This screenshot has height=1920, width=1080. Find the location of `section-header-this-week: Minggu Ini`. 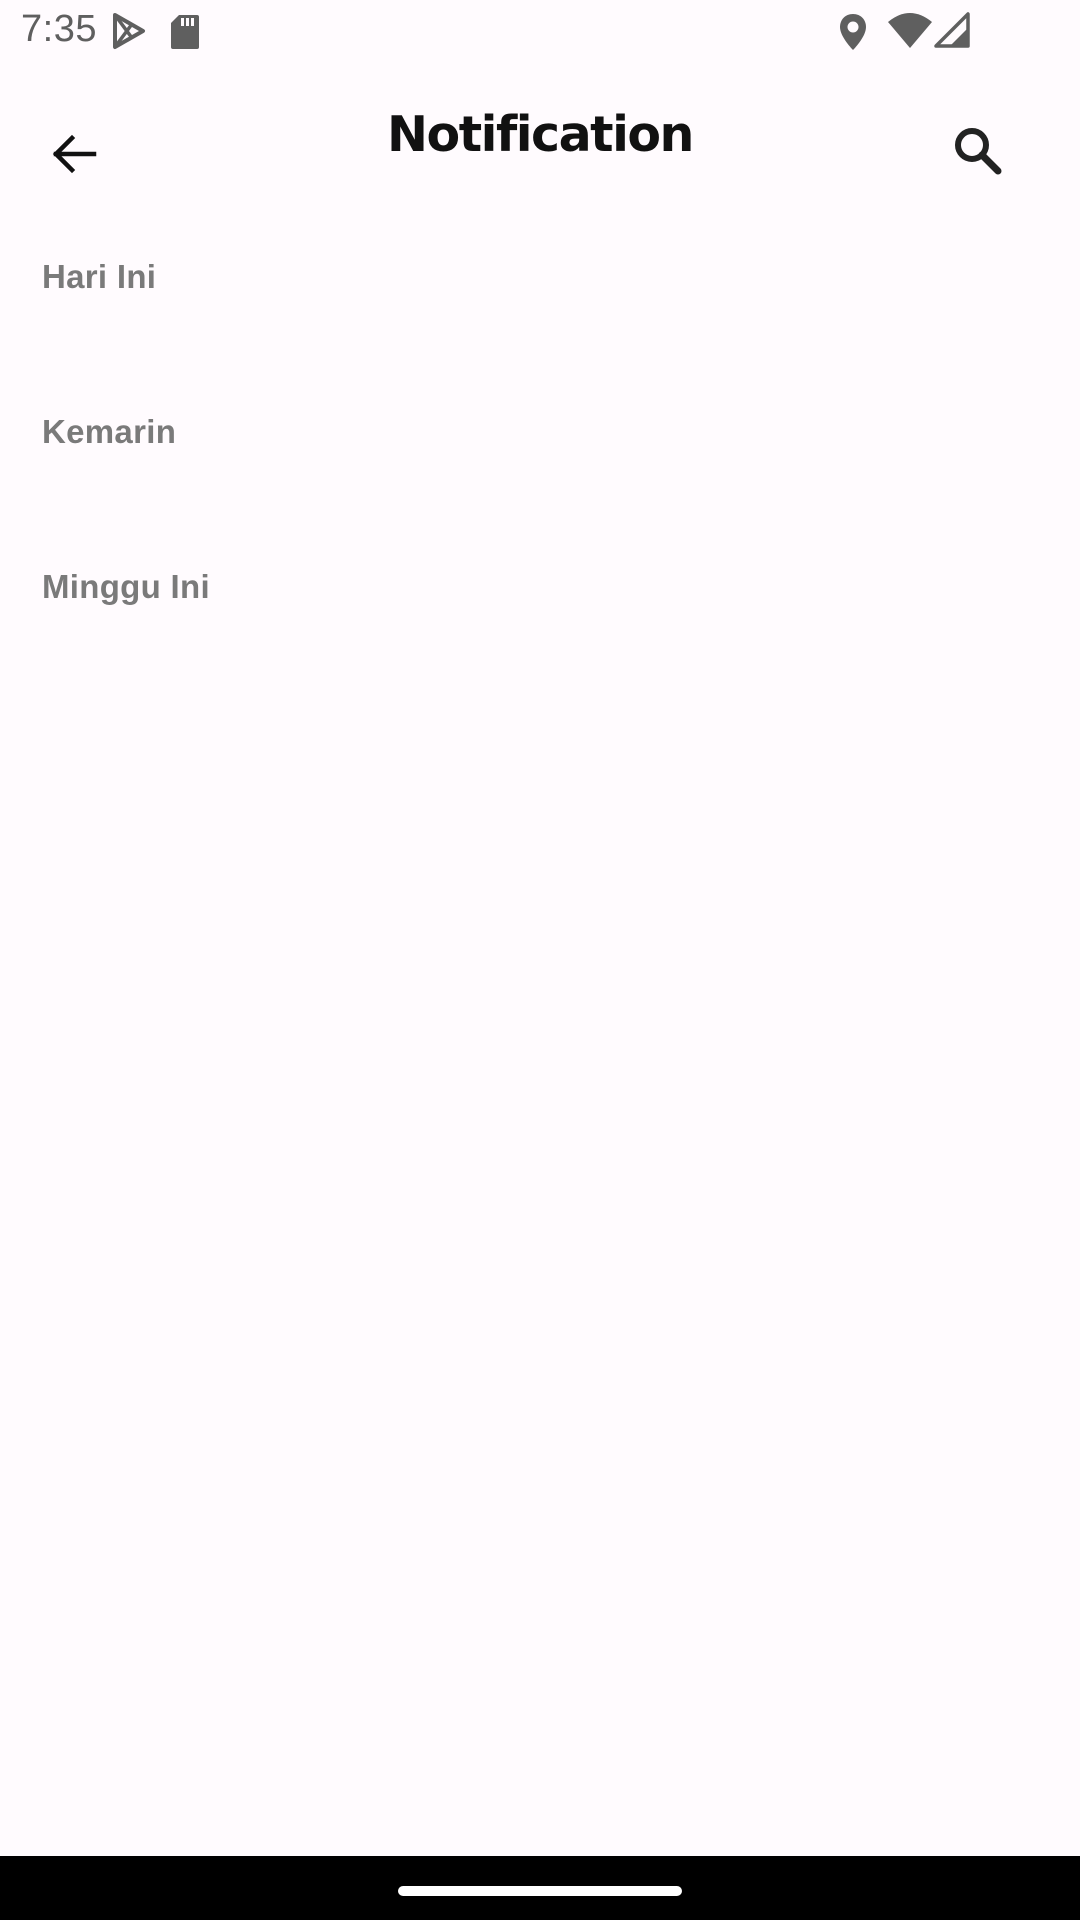

section-header-this-week: Minggu Ini is located at coordinates (126, 586).